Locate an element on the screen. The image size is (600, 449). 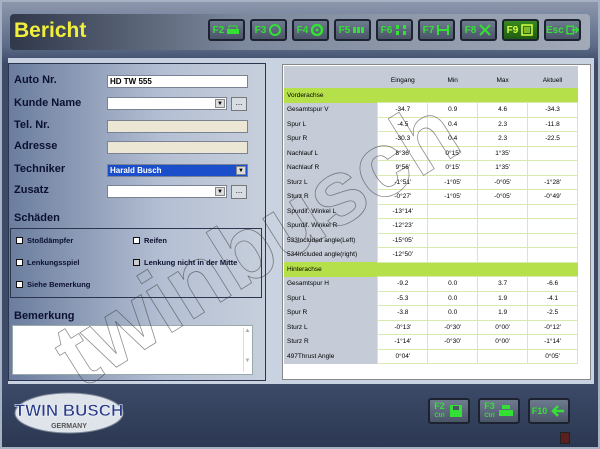
toolbar-button-f3: F3 is located at coordinates (268, 30).